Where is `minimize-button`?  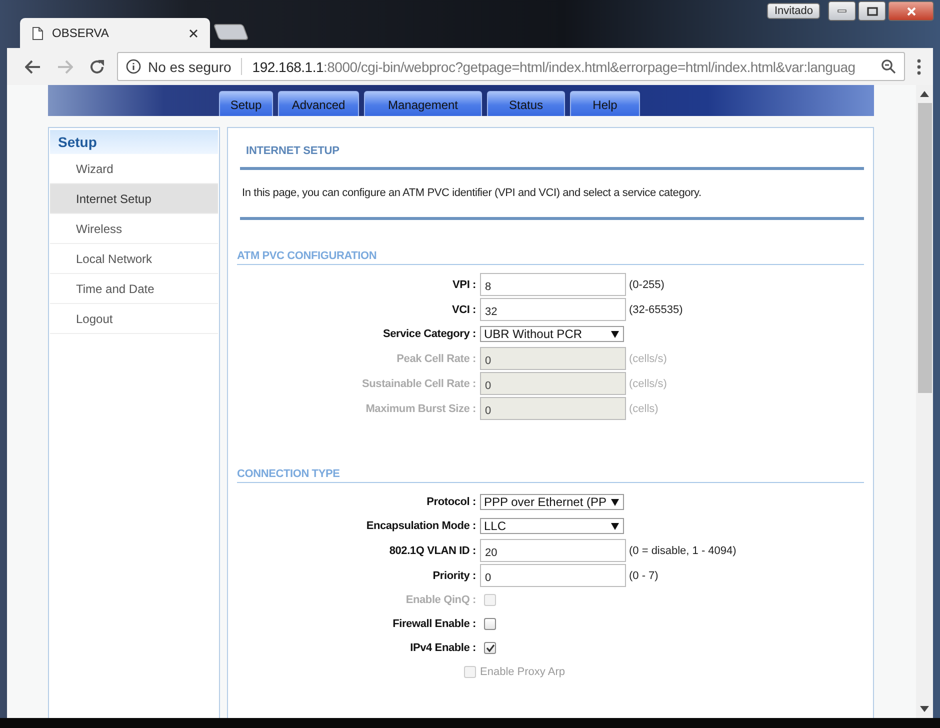 minimize-button is located at coordinates (842, 11).